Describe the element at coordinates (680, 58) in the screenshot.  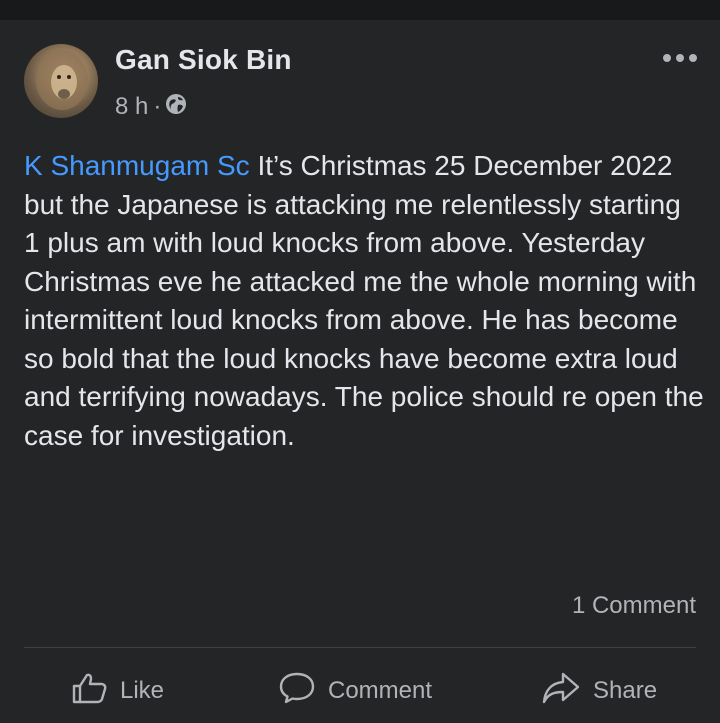
I see `more-options-icon` at that location.